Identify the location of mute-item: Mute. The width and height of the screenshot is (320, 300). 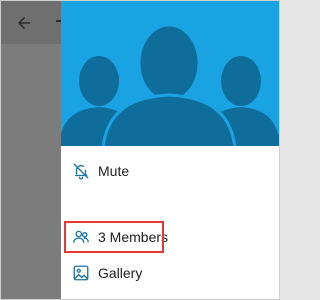
(170, 171).